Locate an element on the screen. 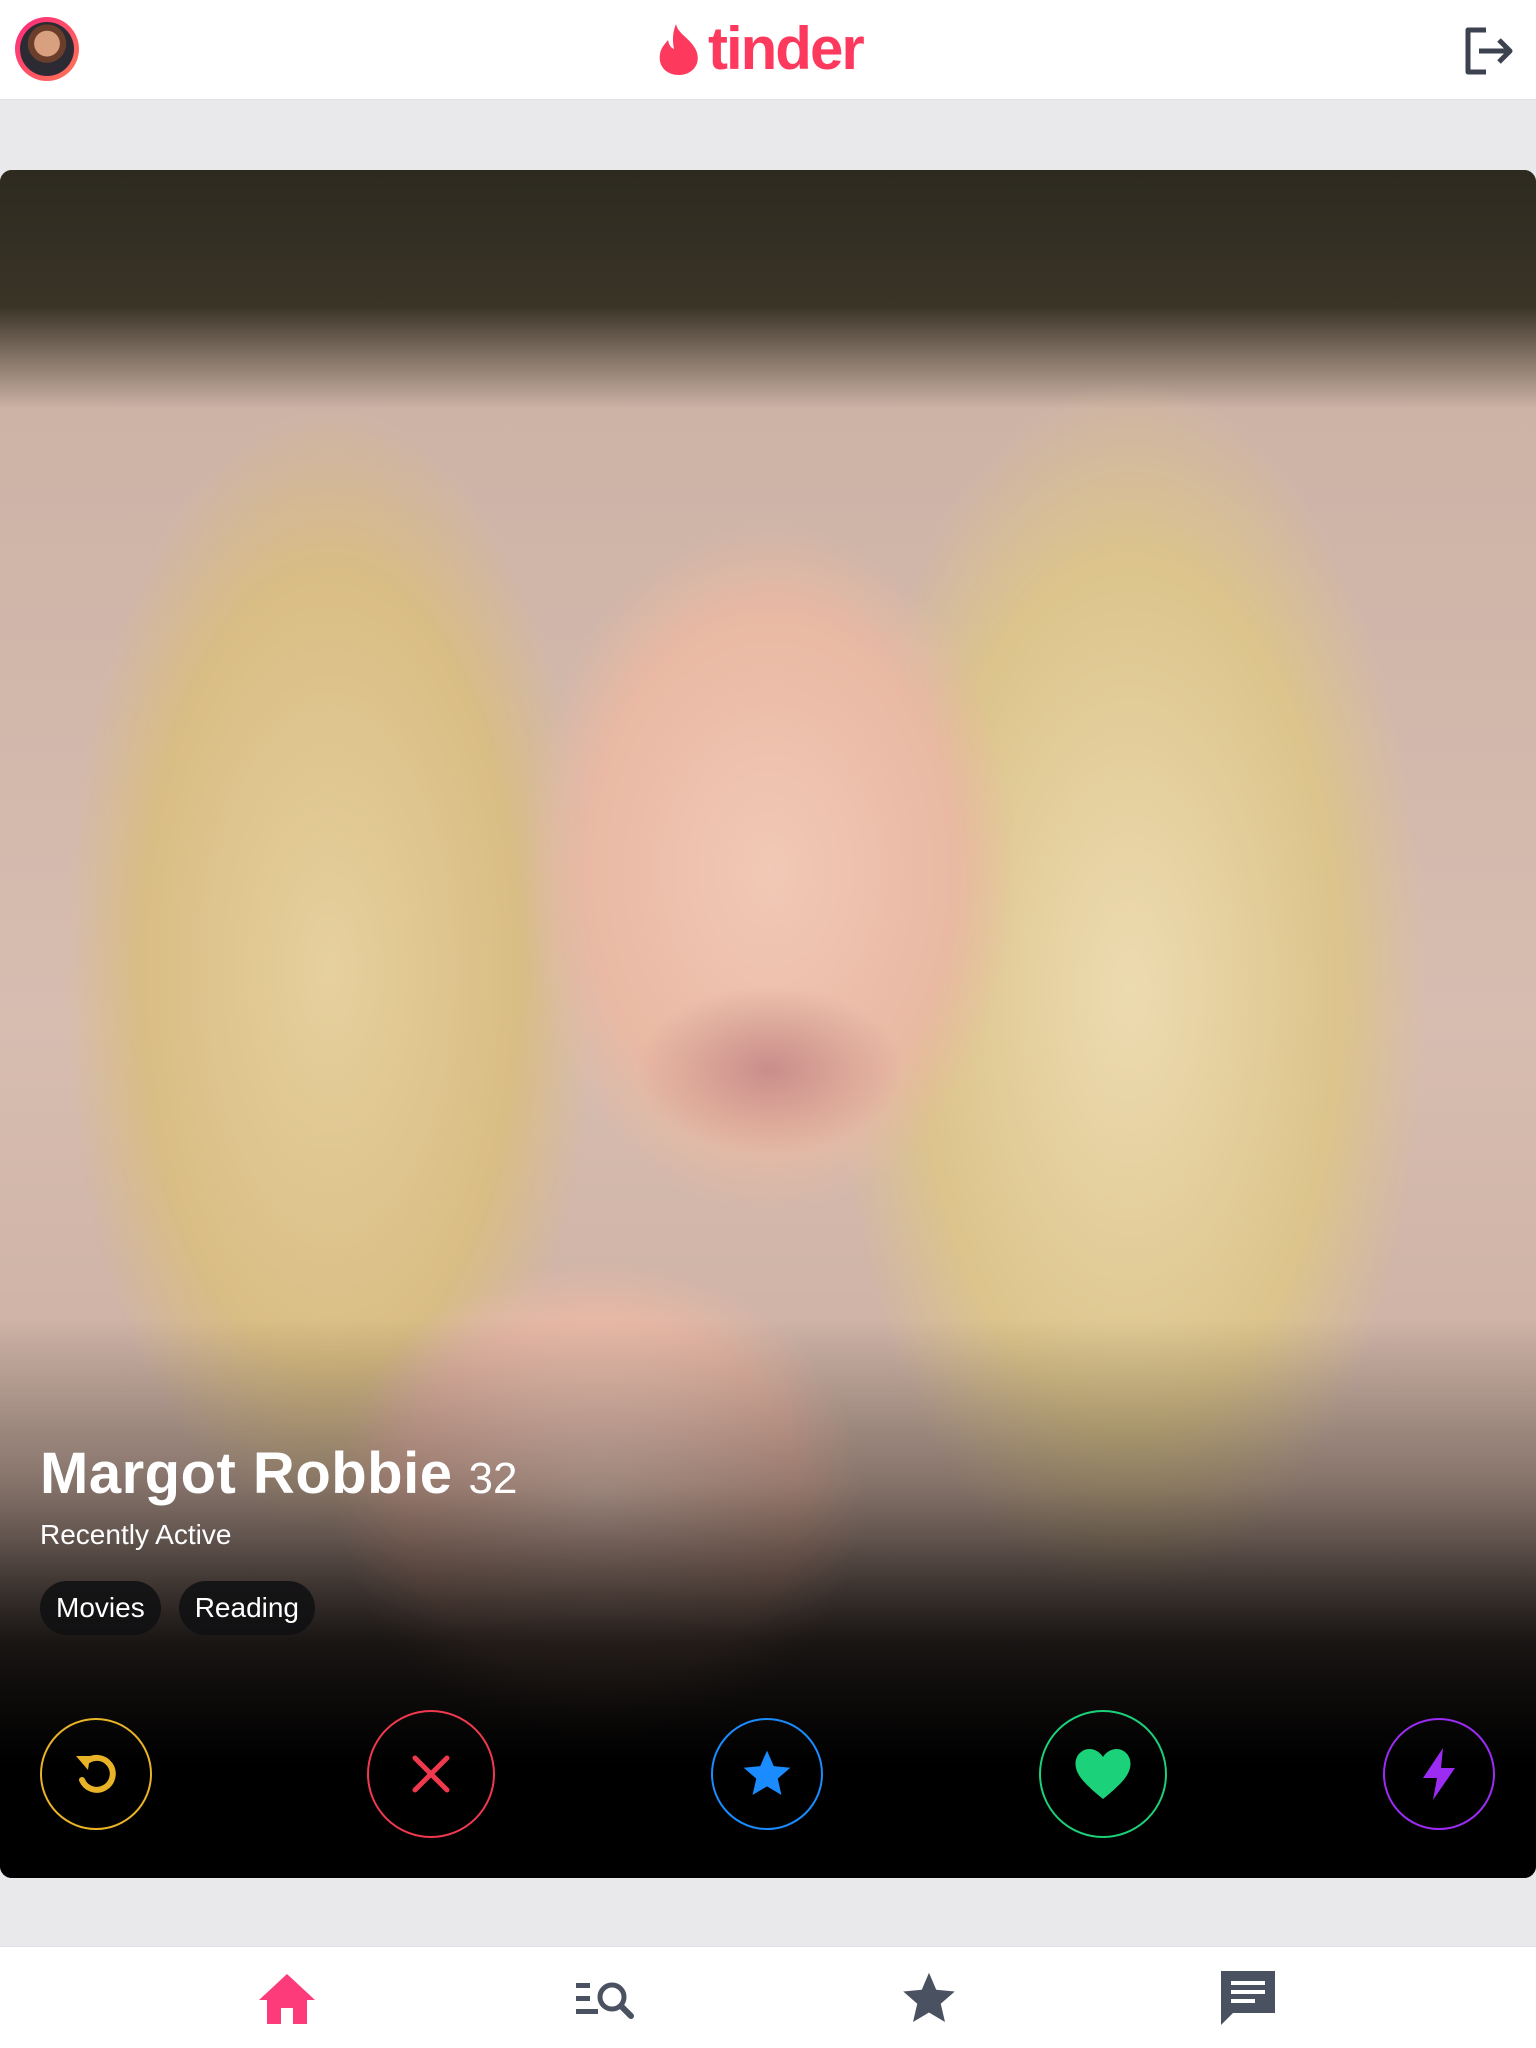  interest-tags: Movies Reading is located at coordinates (278, 1608).